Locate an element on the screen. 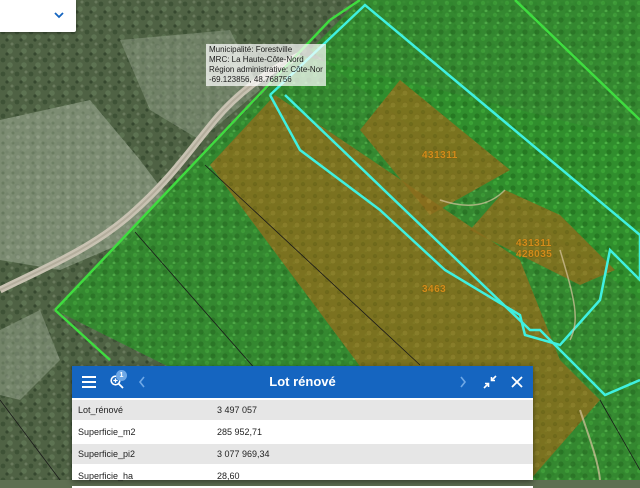 The width and height of the screenshot is (640, 488). chevron-down-icon is located at coordinates (59, 15).